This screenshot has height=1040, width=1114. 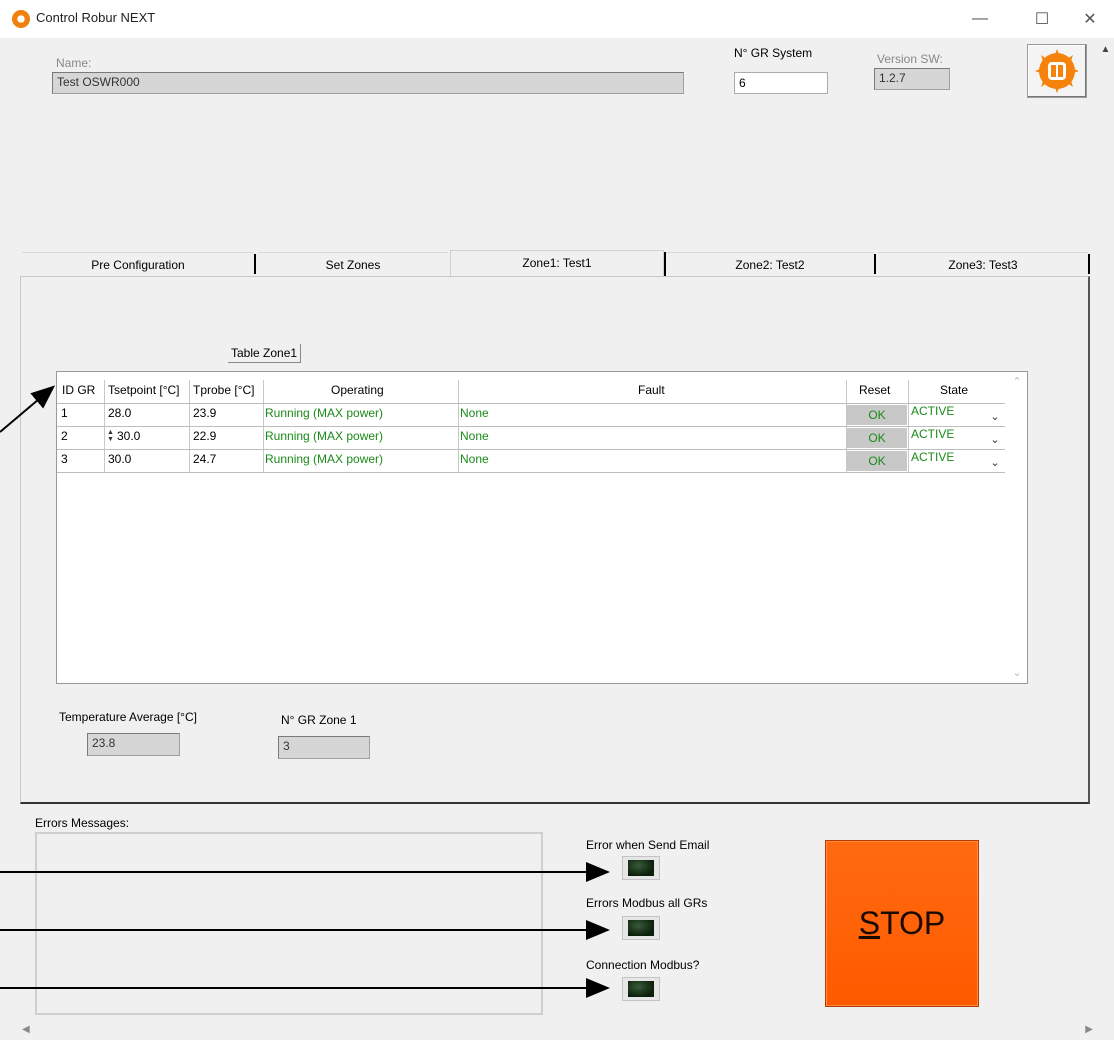 I want to click on scroll-up-icon: ▲, so click(x=1105, y=49).